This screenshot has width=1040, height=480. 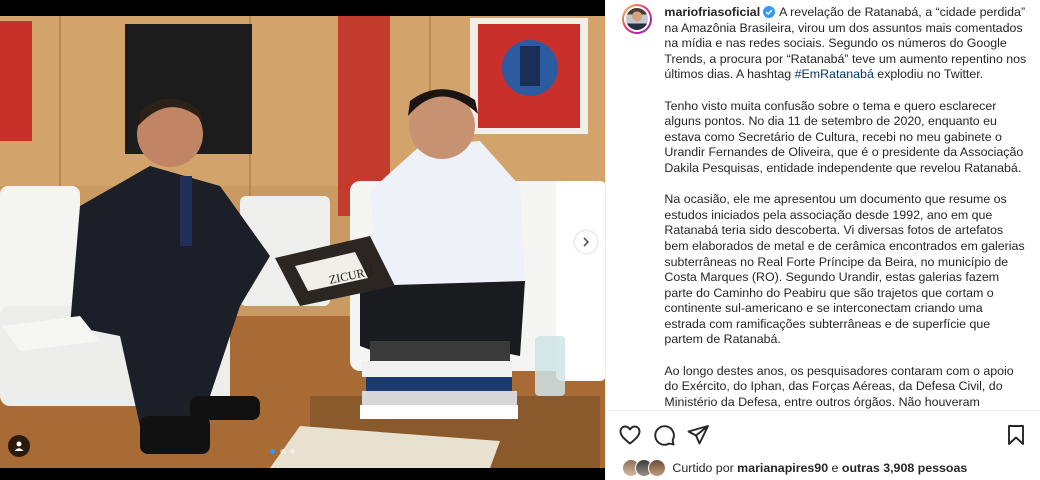 I want to click on verified-badge-icon, so click(x=769, y=12).